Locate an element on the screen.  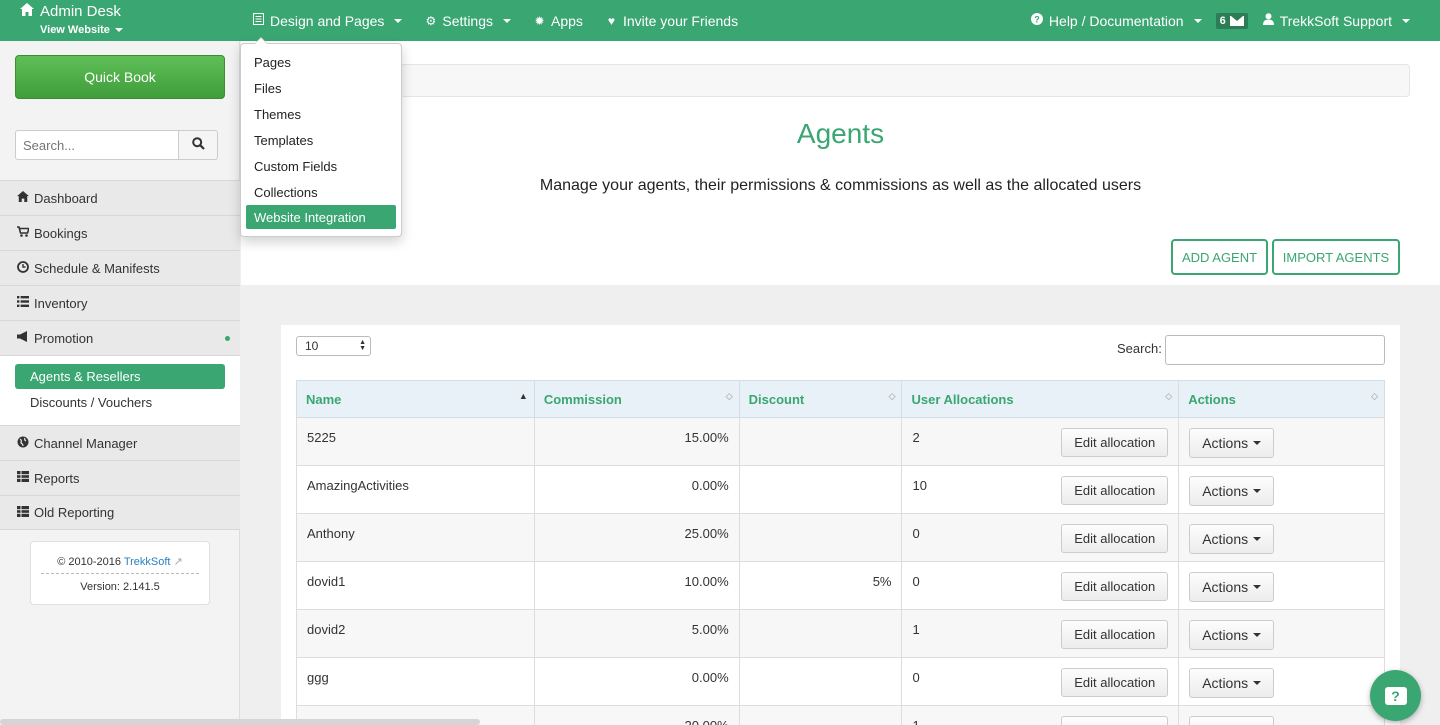
page-title: Agents is located at coordinates (840, 133).